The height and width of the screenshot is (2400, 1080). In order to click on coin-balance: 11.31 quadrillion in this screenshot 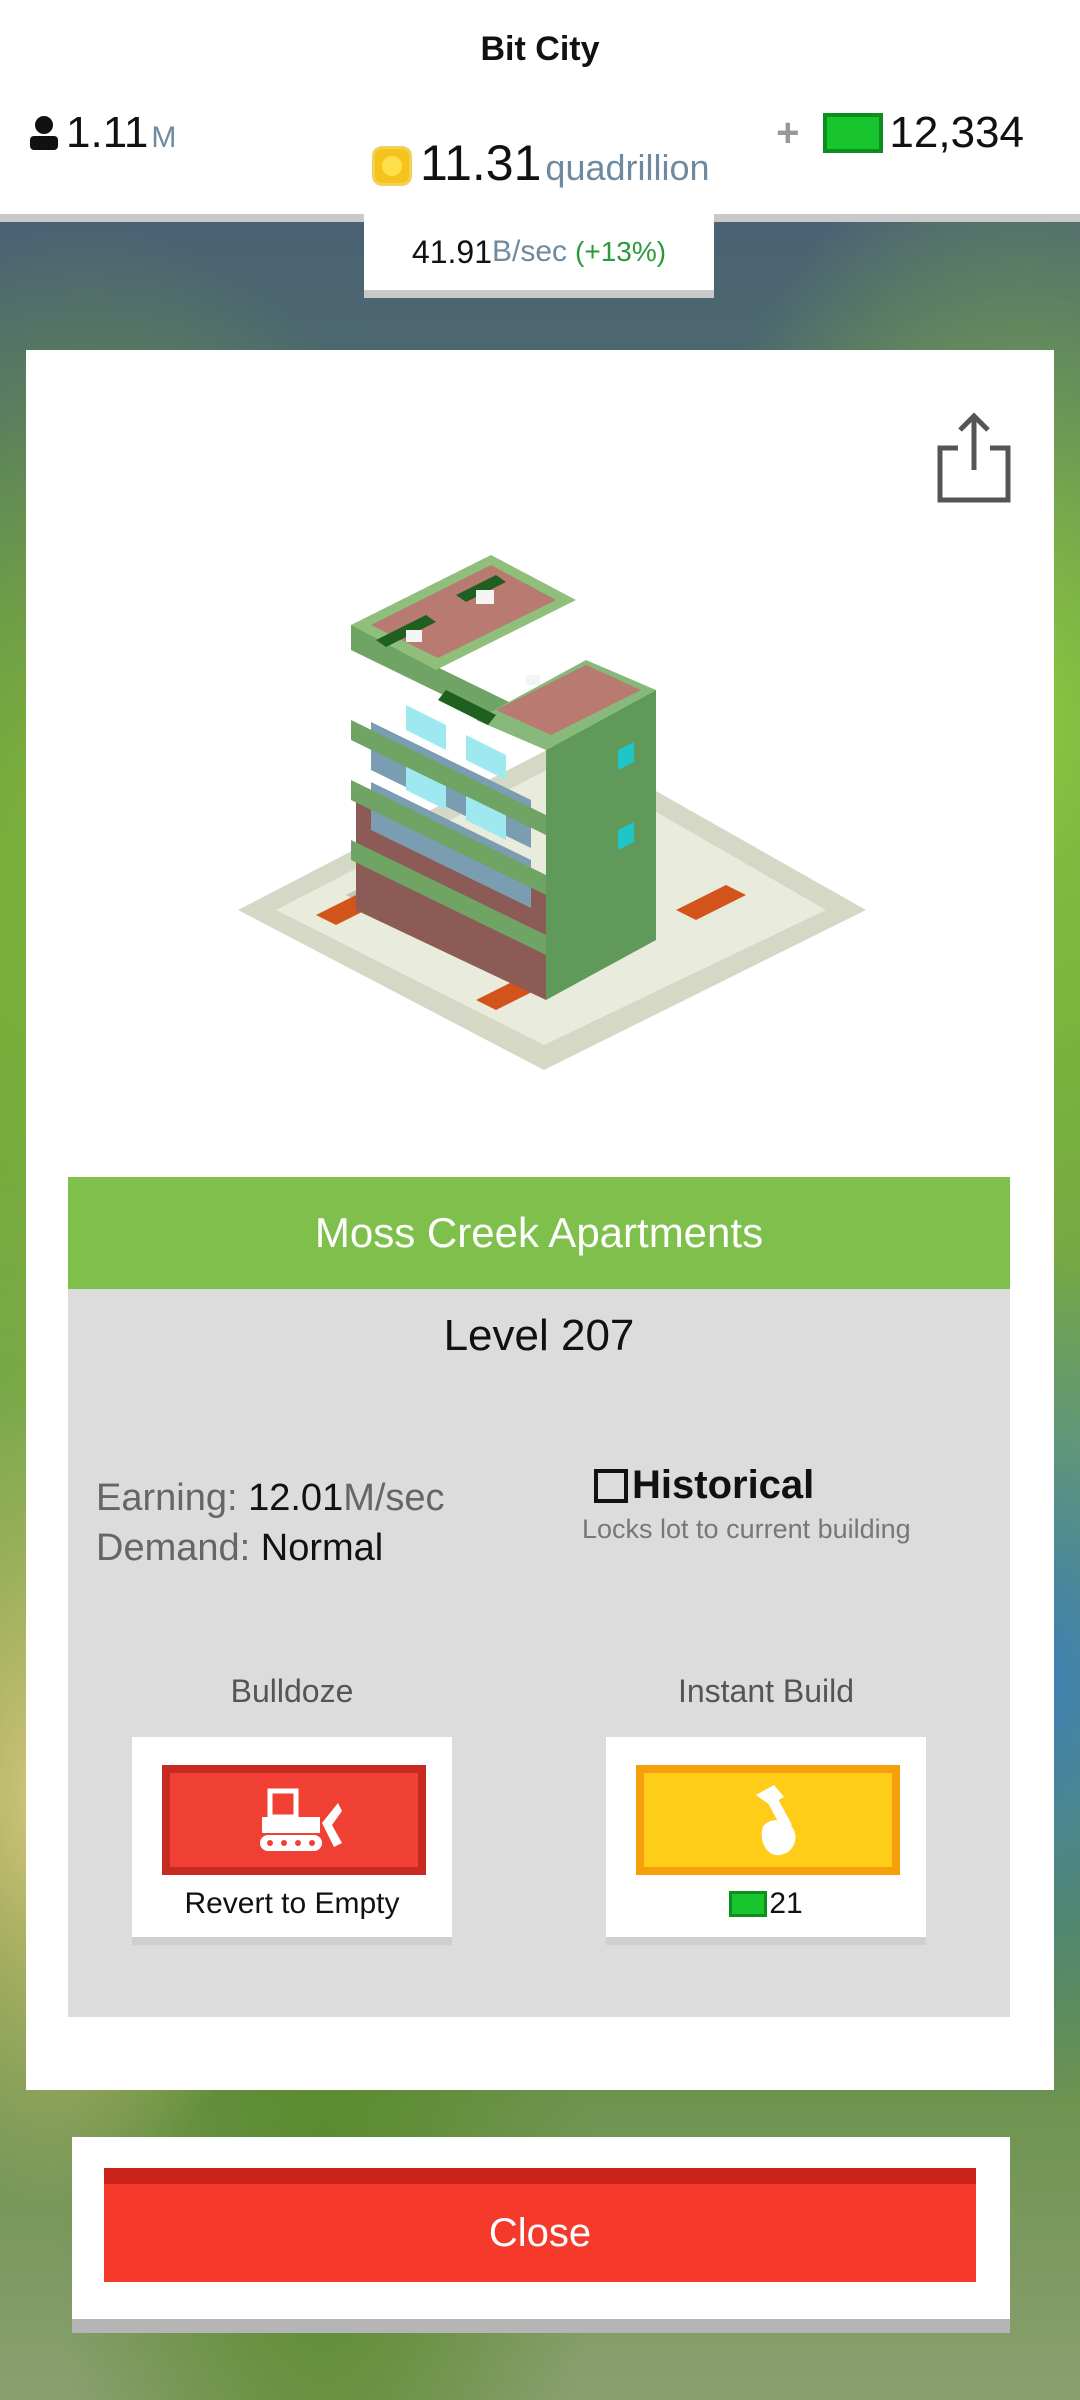, I will do `click(541, 163)`.